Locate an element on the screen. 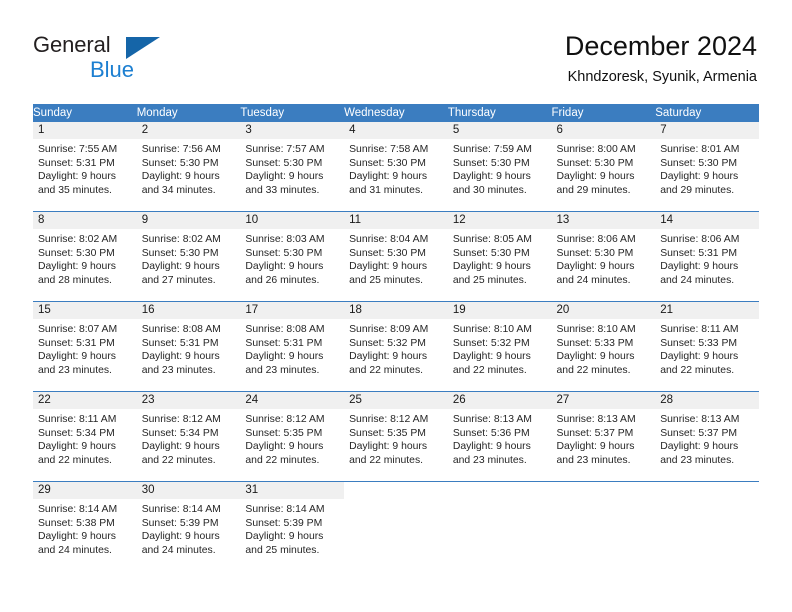  sunset-text: Sunset: 5:32 PM is located at coordinates (491, 343).